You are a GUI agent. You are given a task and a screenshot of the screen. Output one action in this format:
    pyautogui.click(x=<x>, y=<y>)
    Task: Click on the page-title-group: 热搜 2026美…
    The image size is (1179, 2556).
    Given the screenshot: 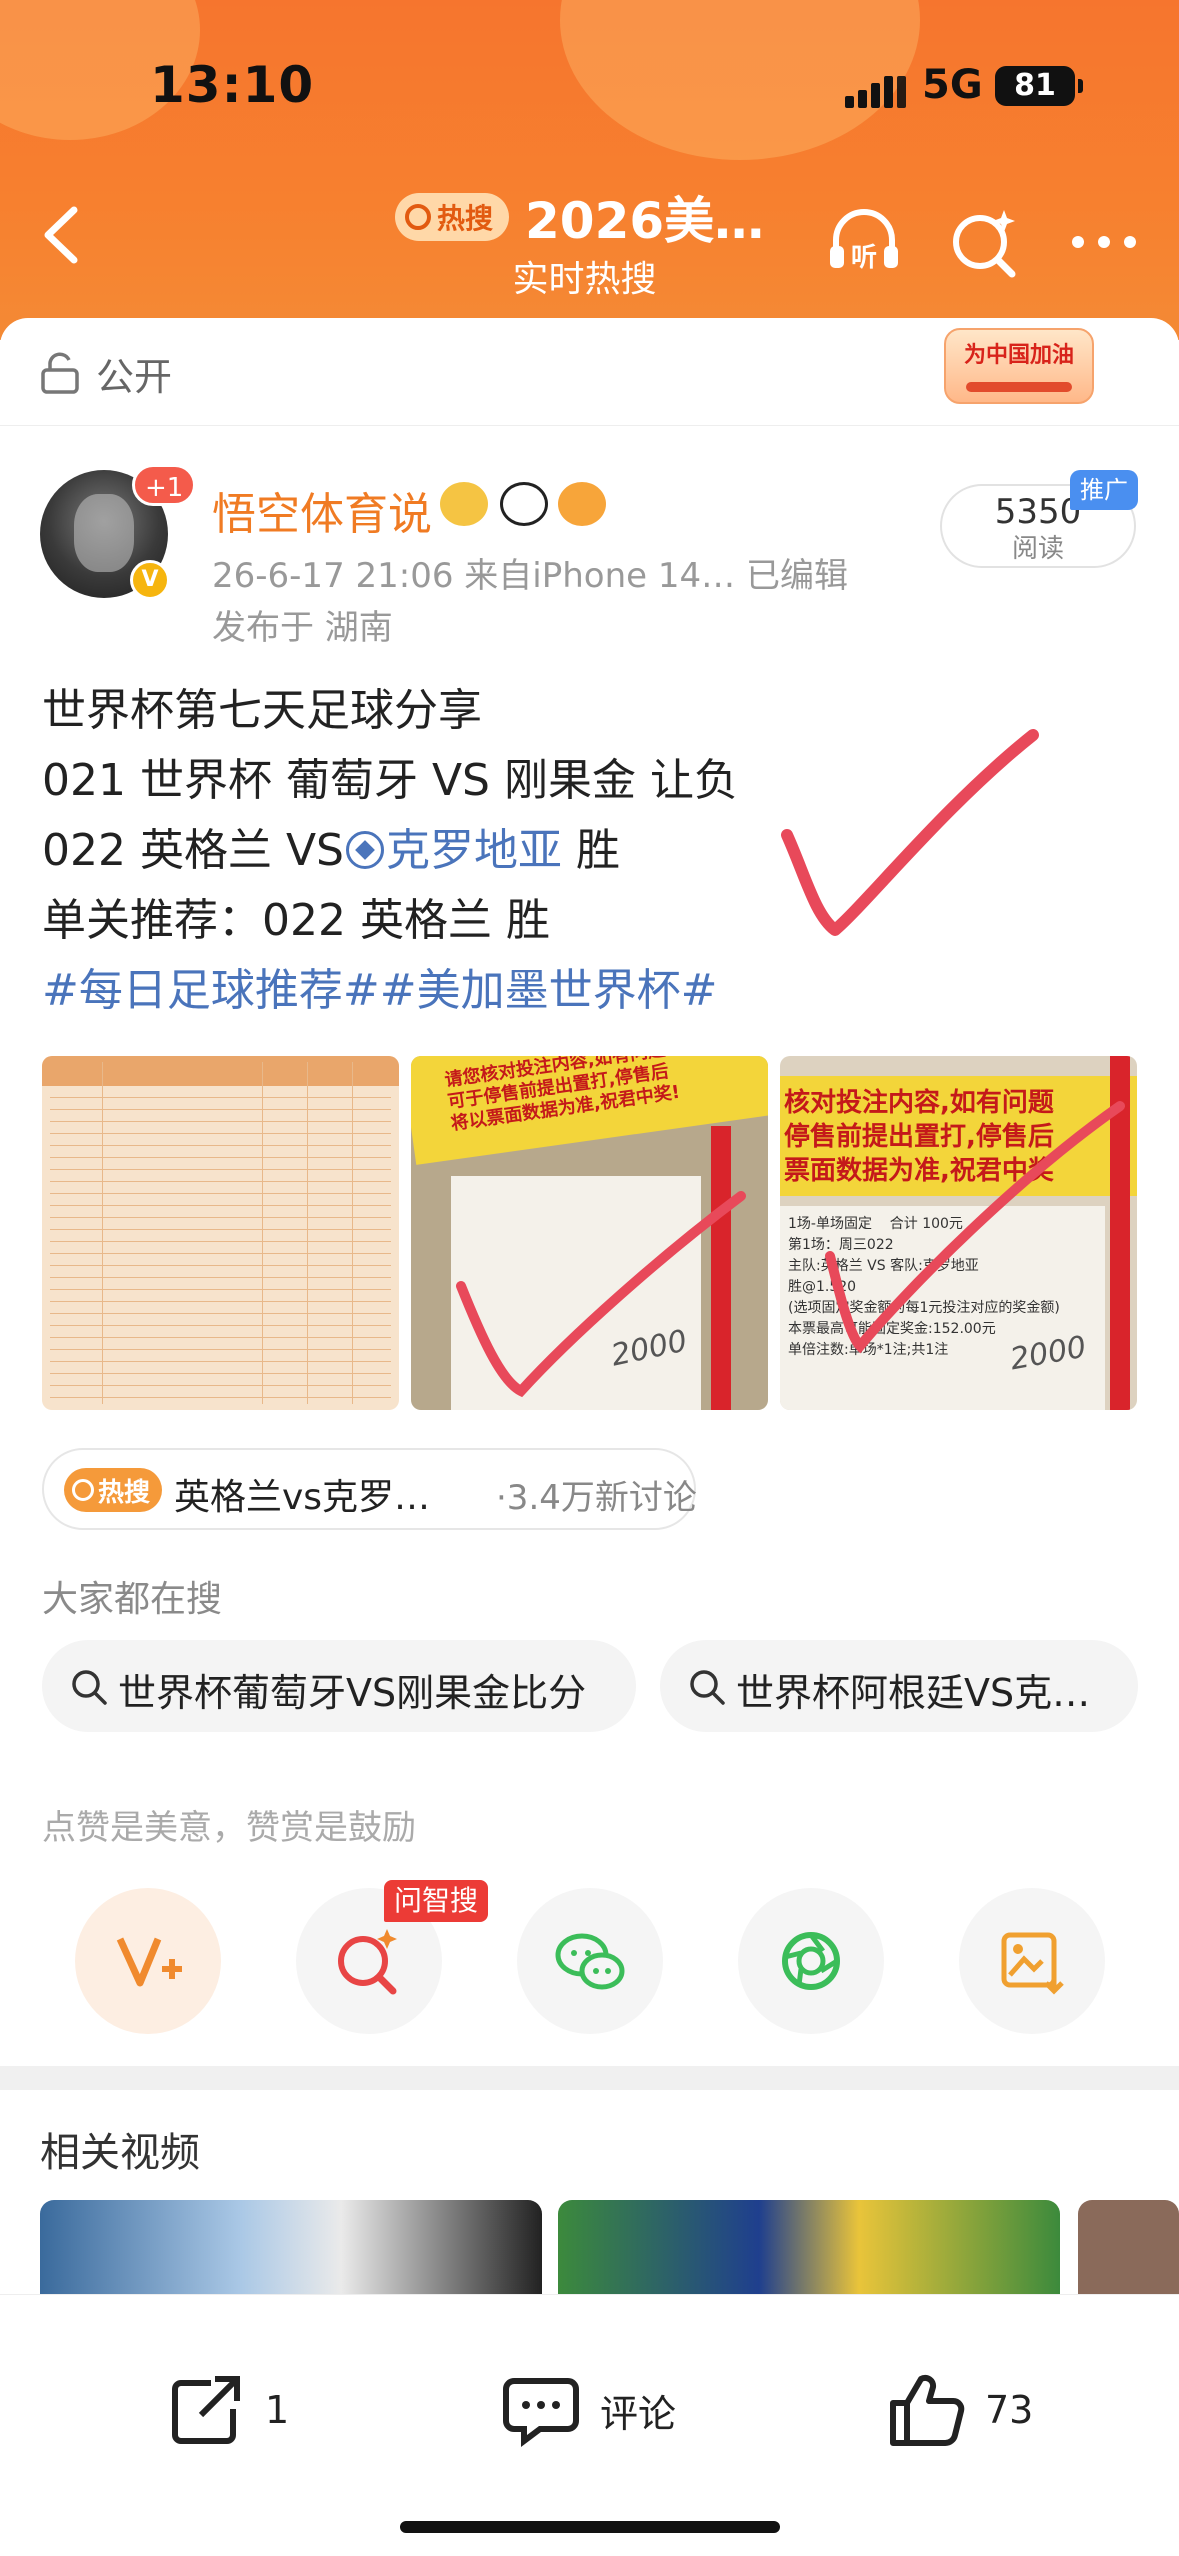 What is the action you would take?
    pyautogui.click(x=579, y=217)
    